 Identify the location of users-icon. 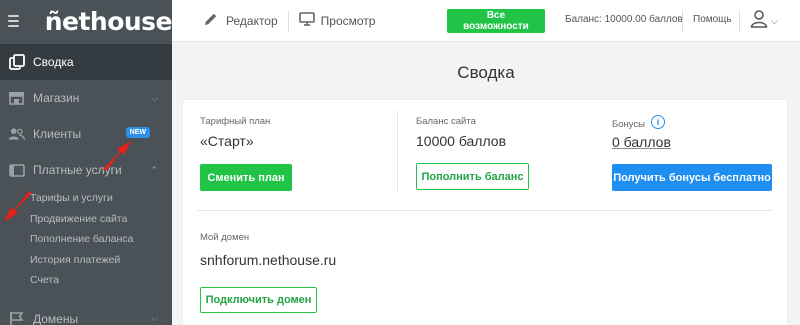
(16, 134).